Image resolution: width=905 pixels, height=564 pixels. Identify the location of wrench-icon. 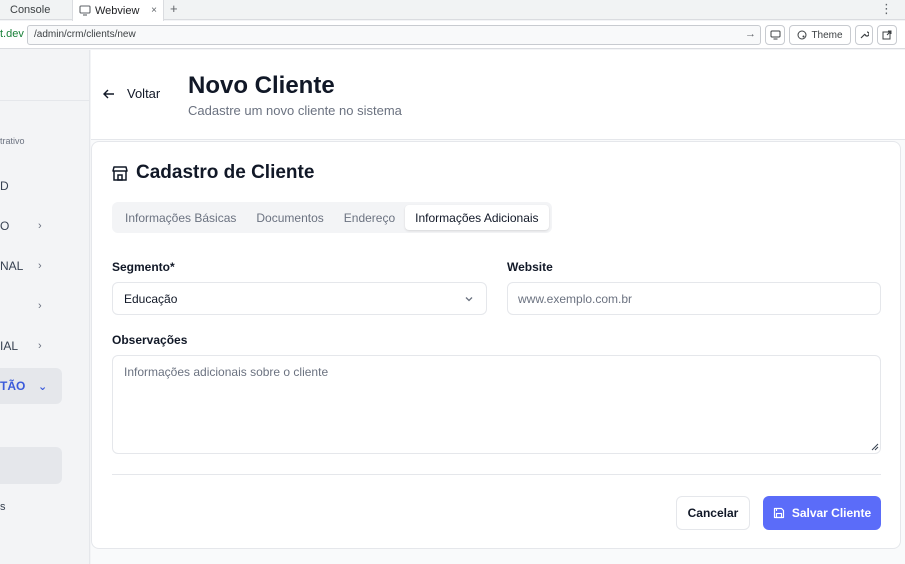
(864, 35).